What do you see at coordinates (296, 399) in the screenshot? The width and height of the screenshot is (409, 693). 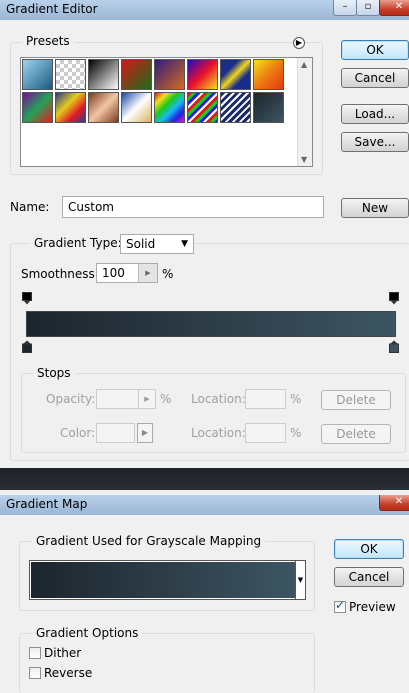 I see `opacity-location-percent: %` at bounding box center [296, 399].